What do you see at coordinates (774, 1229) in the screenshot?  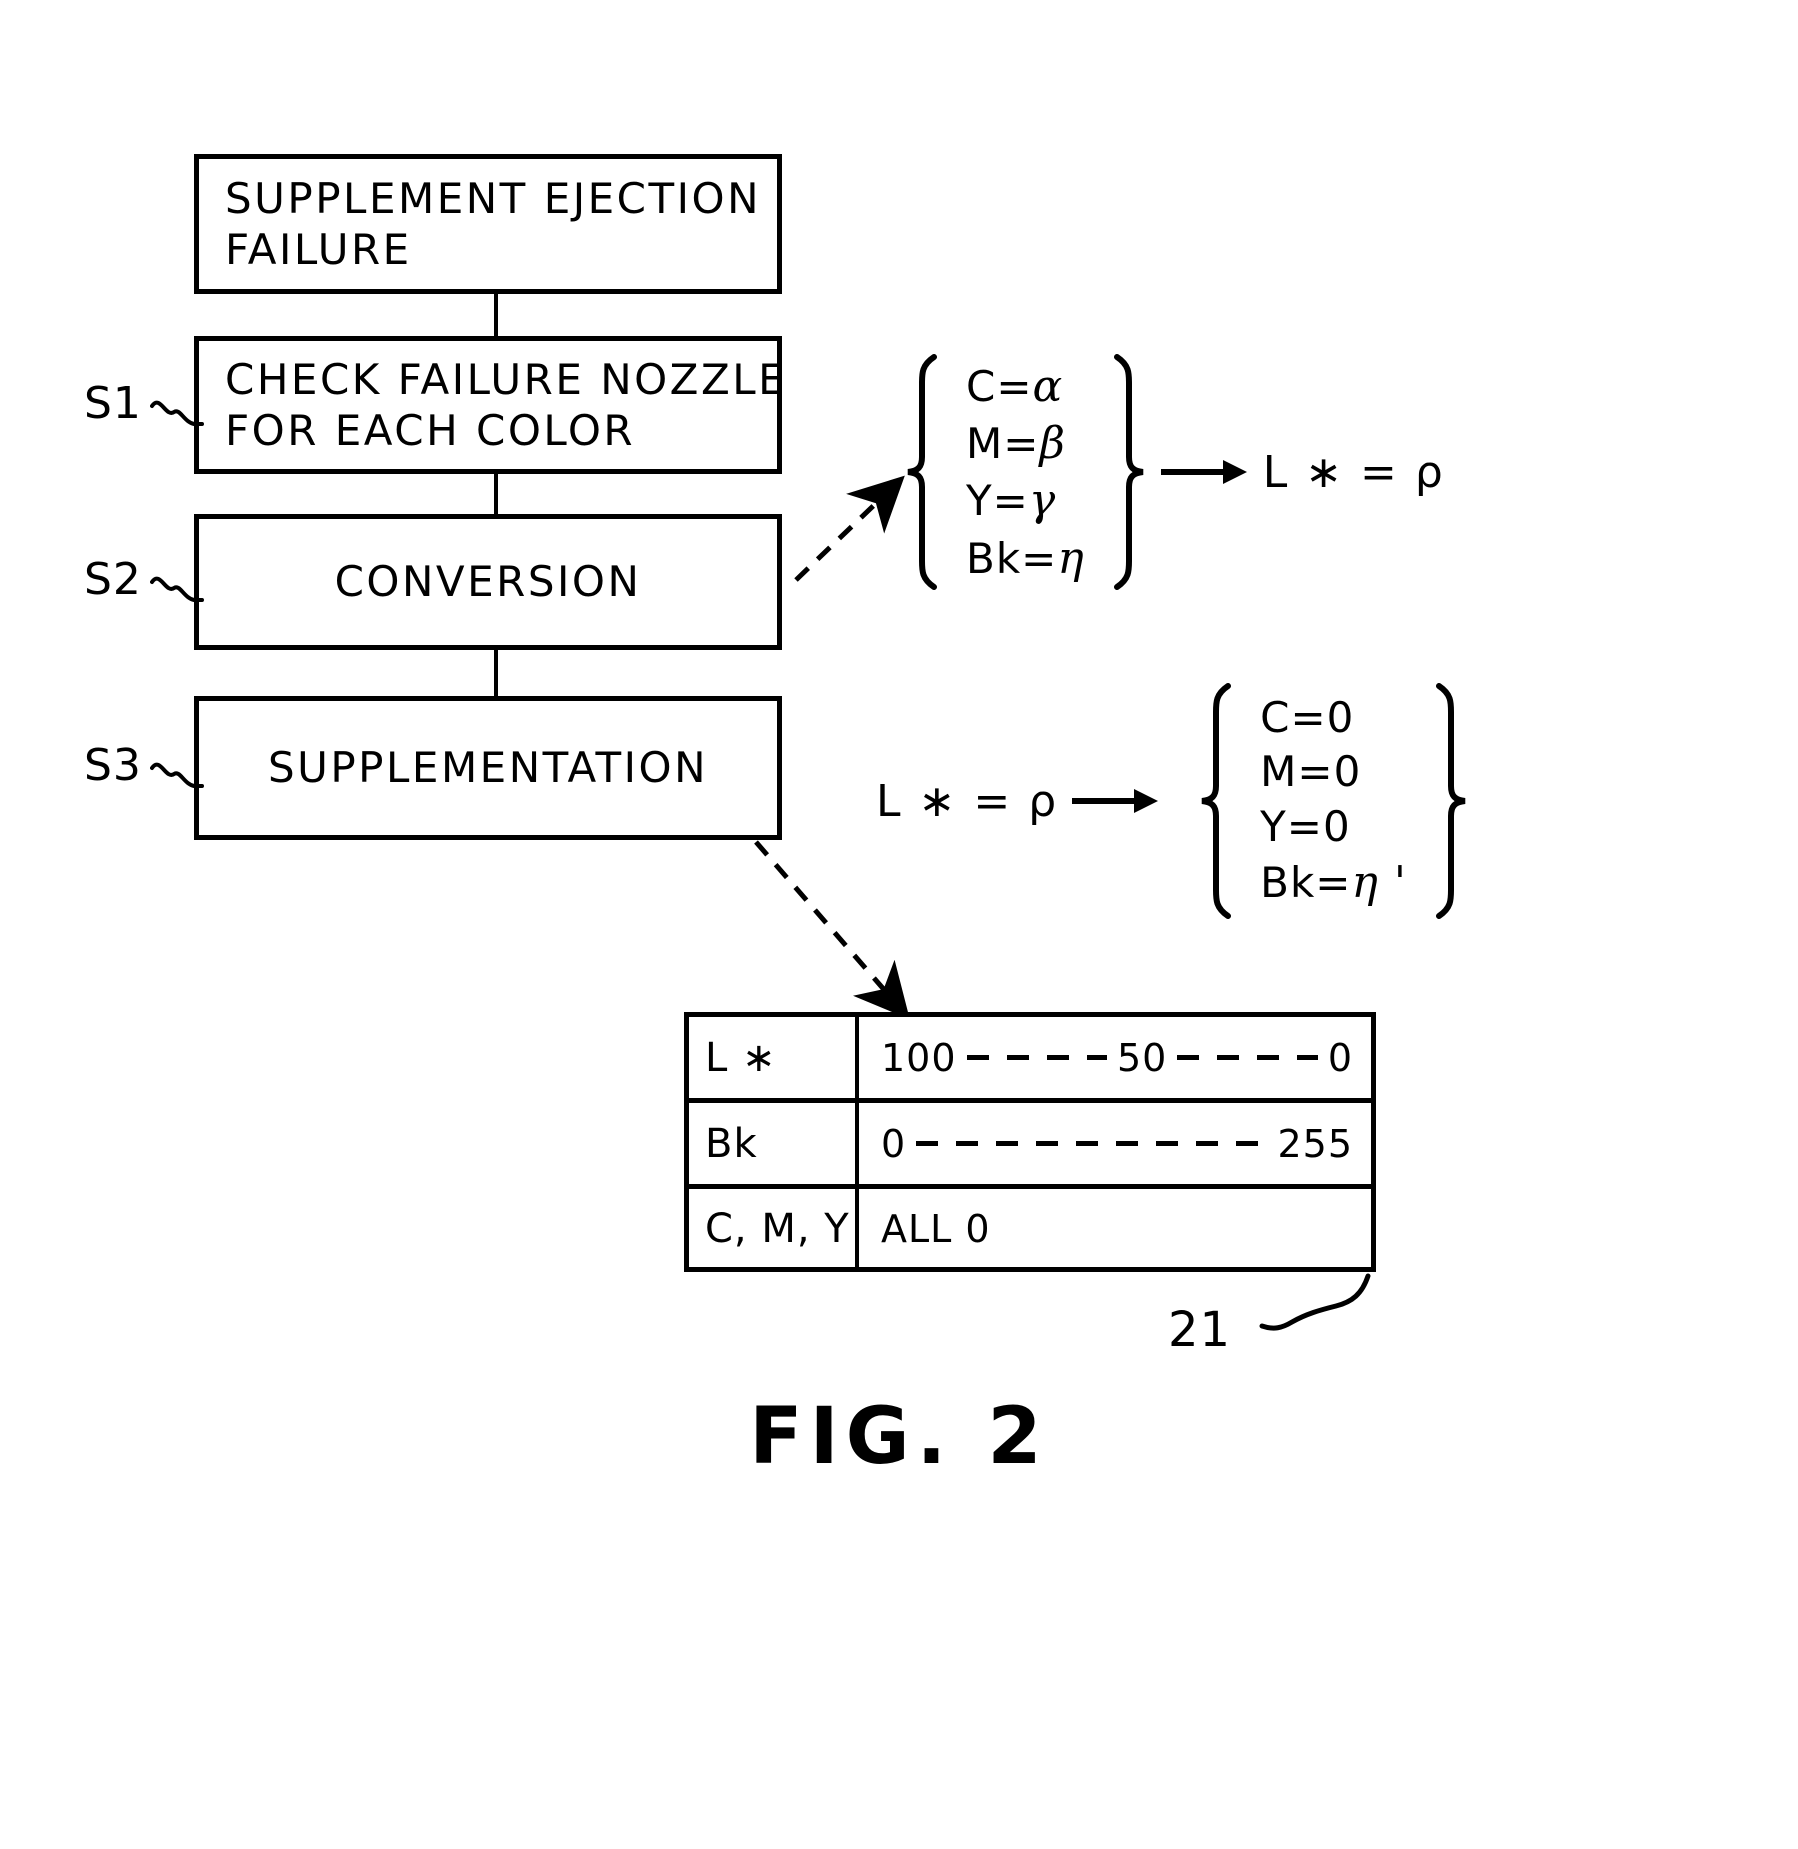 I see `table-row-key: C, M, Y` at bounding box center [774, 1229].